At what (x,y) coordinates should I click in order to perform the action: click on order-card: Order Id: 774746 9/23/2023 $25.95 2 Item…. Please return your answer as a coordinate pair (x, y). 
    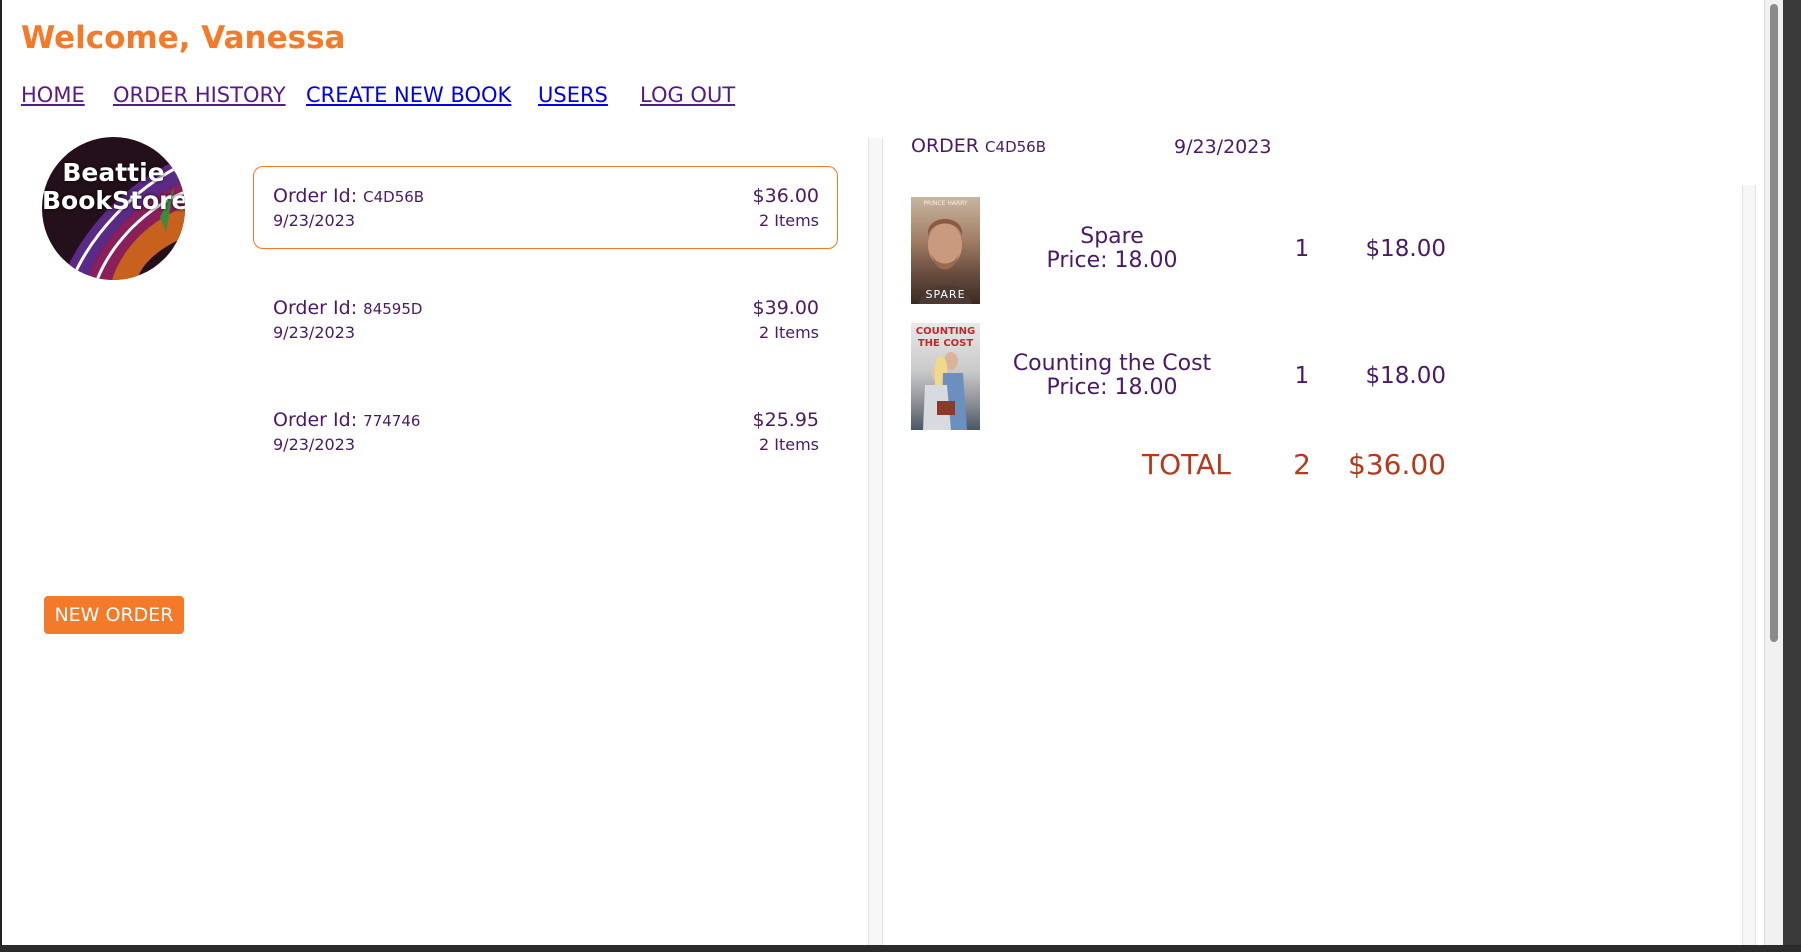
    Looking at the image, I should click on (545, 431).